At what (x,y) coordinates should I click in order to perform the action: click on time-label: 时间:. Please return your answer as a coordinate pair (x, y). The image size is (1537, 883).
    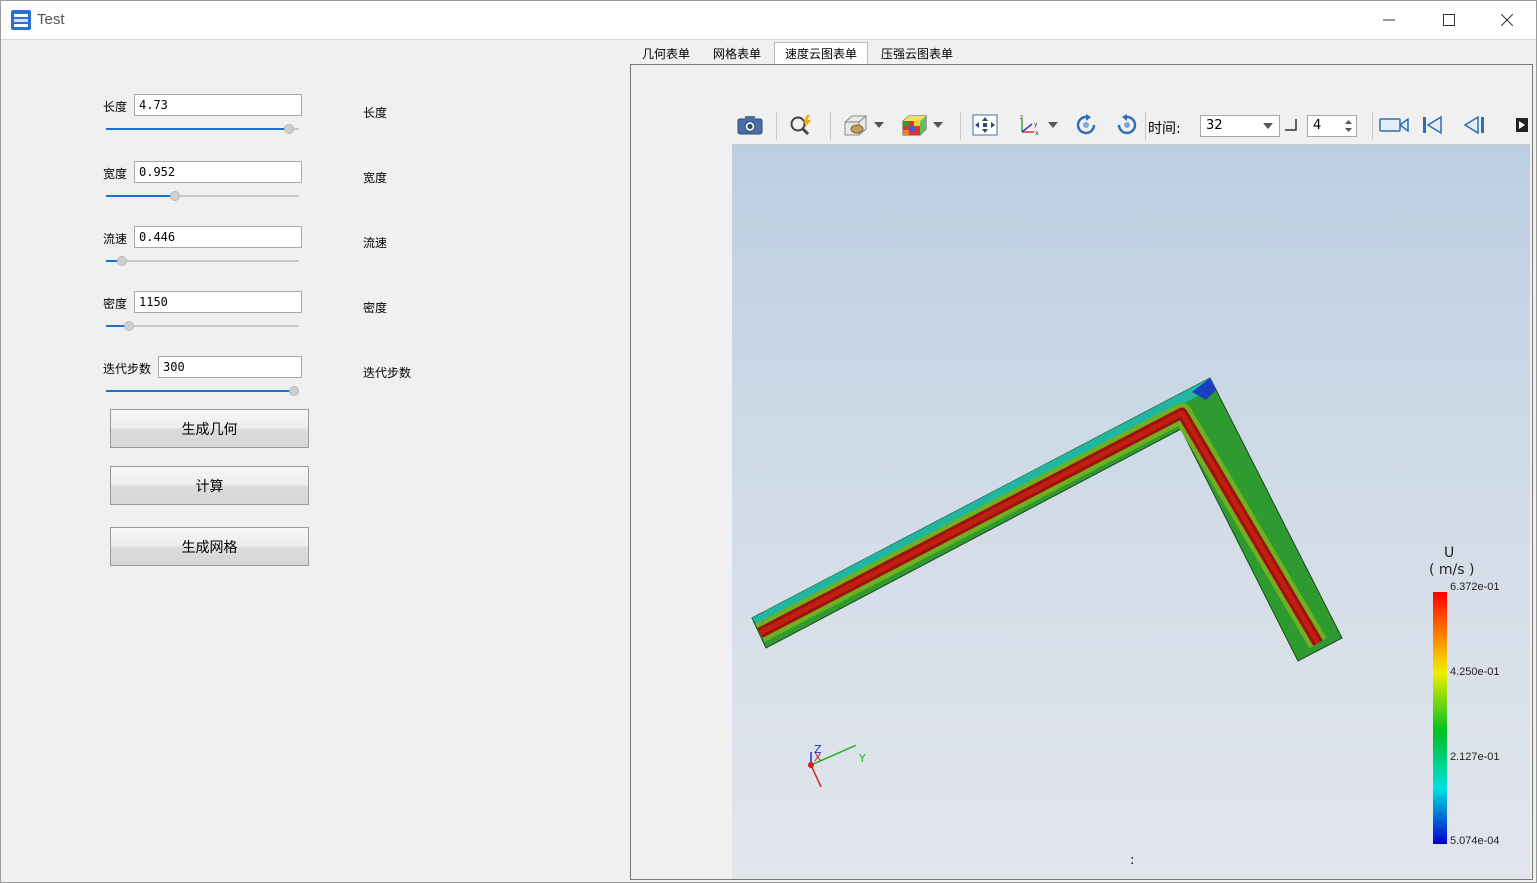
    Looking at the image, I should click on (1164, 129).